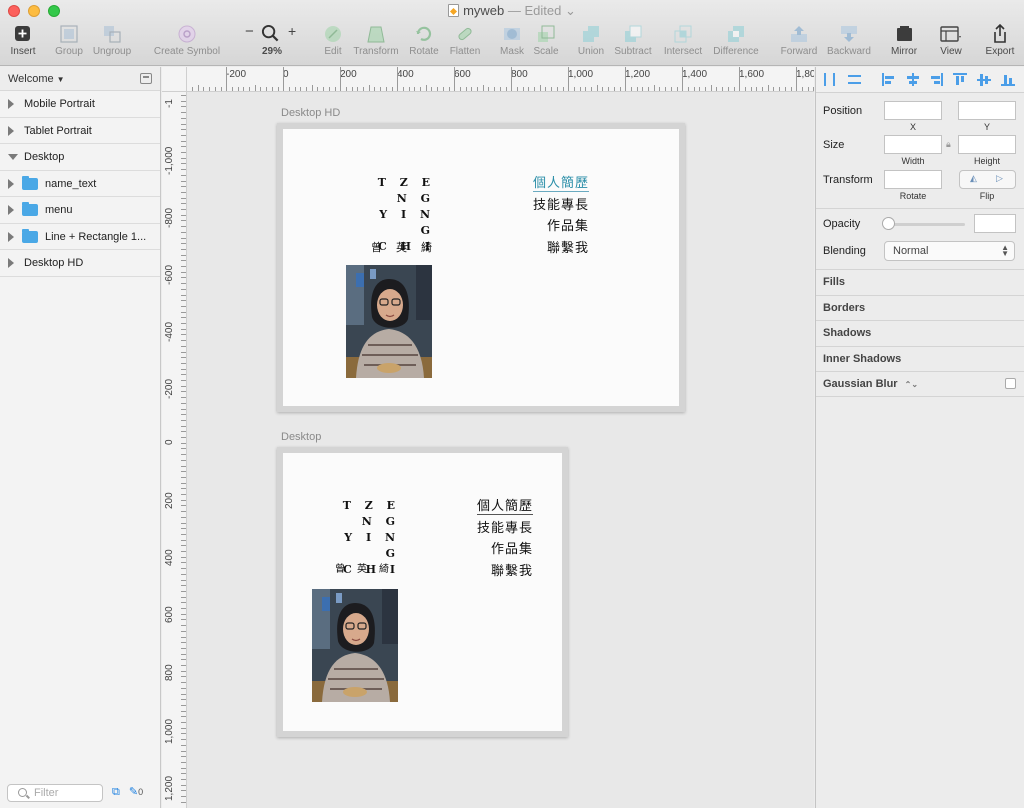 This screenshot has width=1024, height=808. What do you see at coordinates (23, 51) in the screenshot?
I see `insert-label: Insert` at bounding box center [23, 51].